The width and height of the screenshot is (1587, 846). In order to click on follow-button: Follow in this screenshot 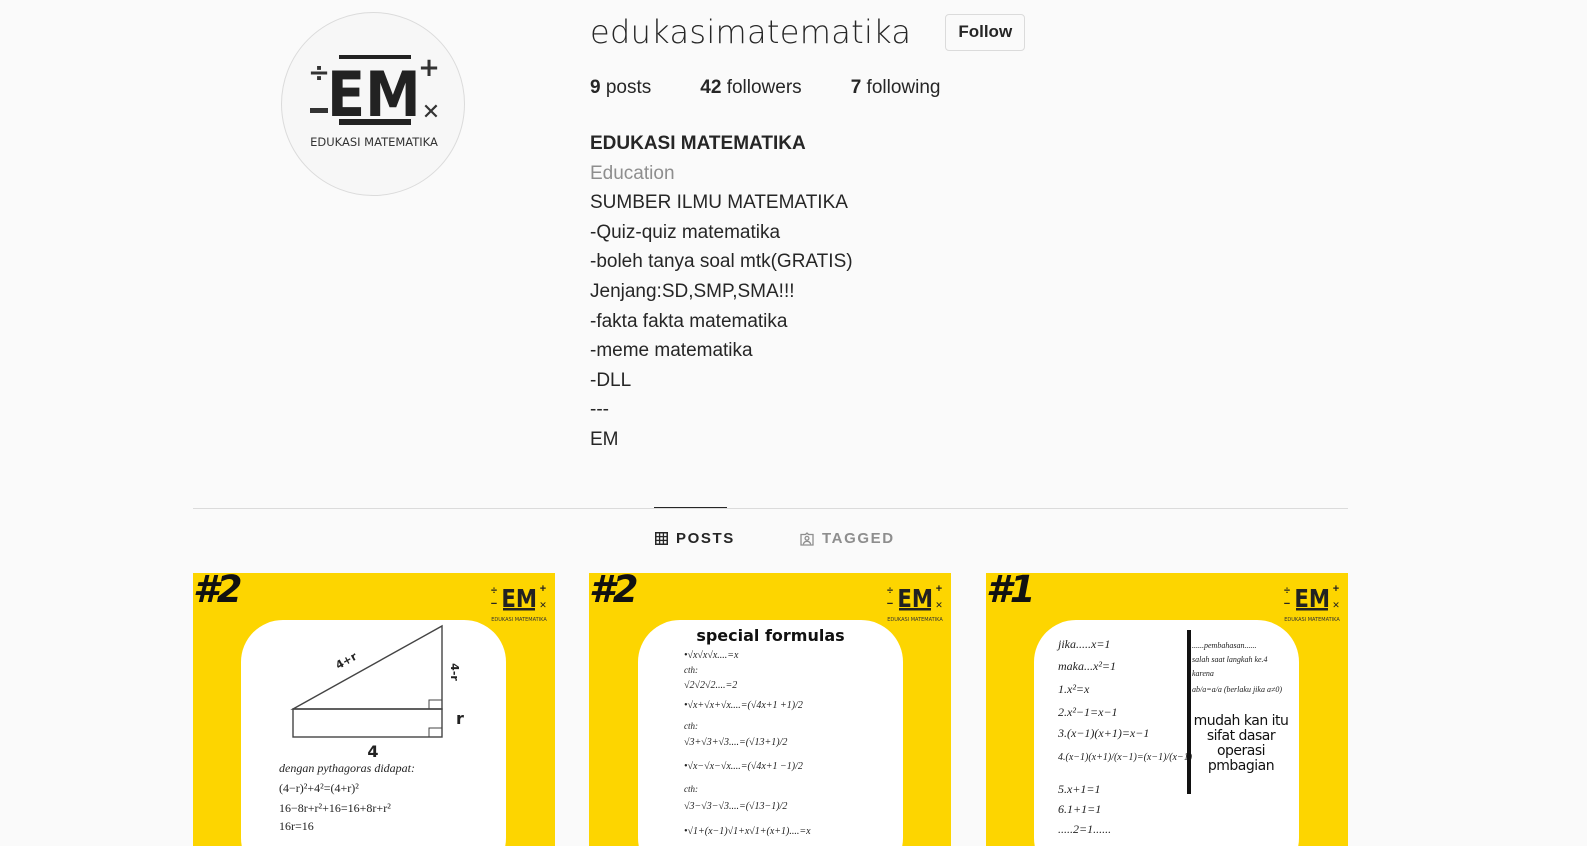, I will do `click(985, 32)`.